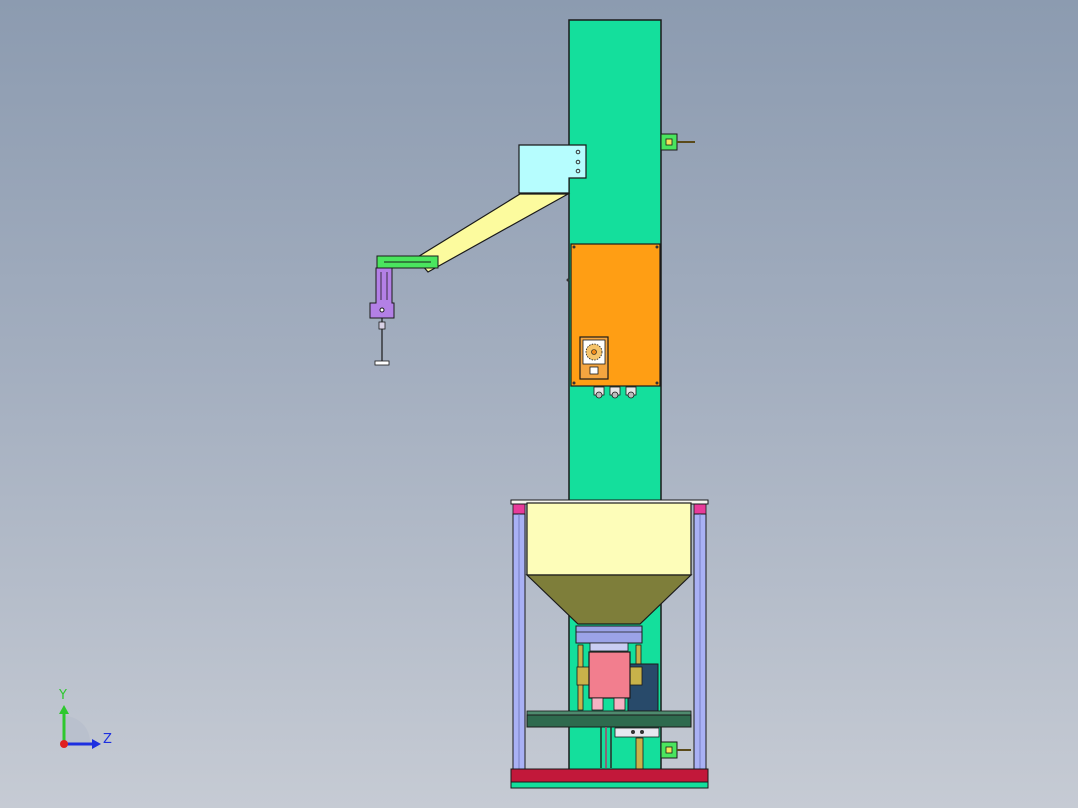  Describe the element at coordinates (80, 727) in the screenshot. I see `axis-triad-icon` at that location.